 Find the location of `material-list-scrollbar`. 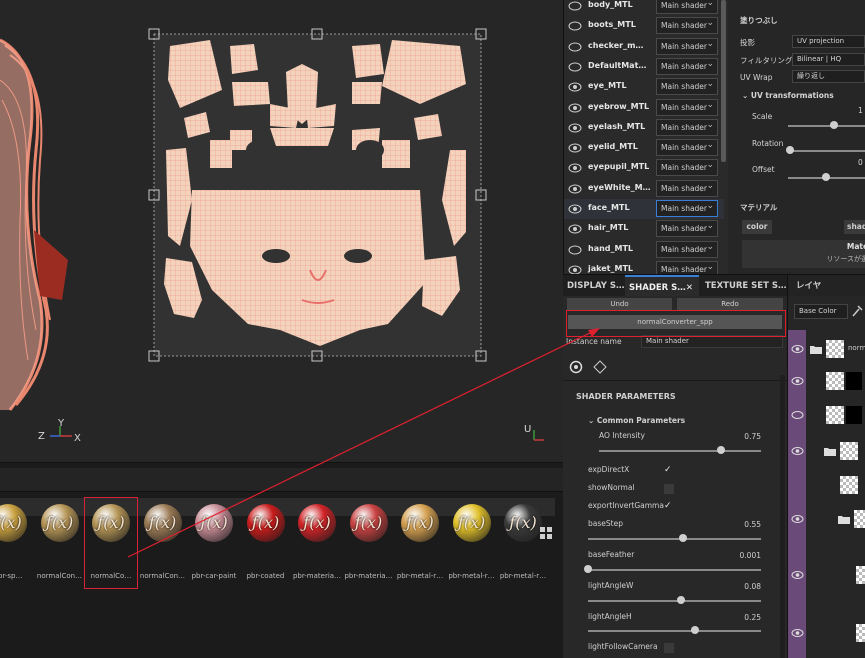

material-list-scrollbar is located at coordinates (723, 81).